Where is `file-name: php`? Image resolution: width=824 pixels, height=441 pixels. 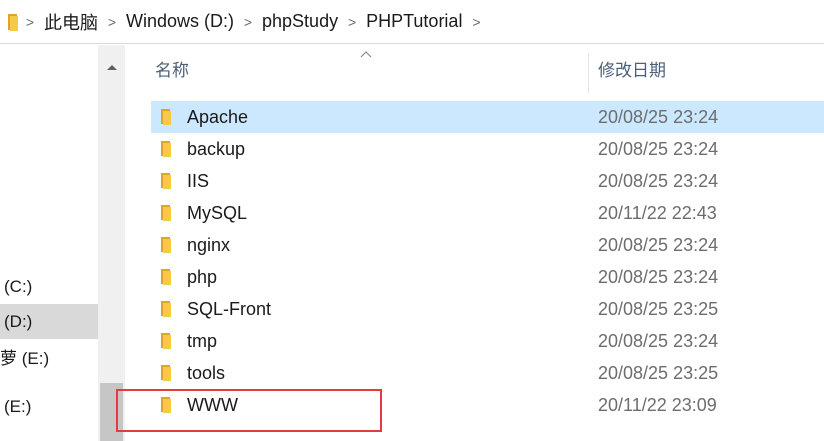
file-name: php is located at coordinates (202, 277).